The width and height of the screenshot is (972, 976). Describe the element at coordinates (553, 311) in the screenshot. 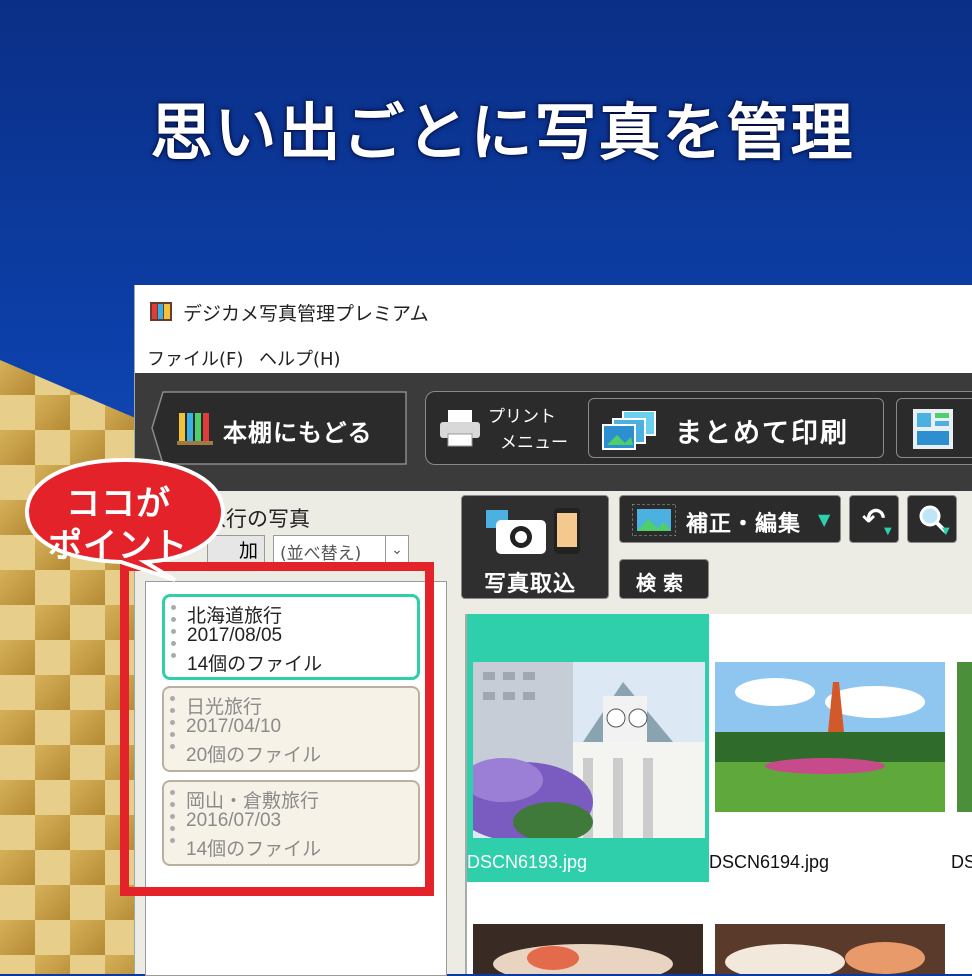

I see `title-bar: デジカメ写真管理プレミアム` at that location.